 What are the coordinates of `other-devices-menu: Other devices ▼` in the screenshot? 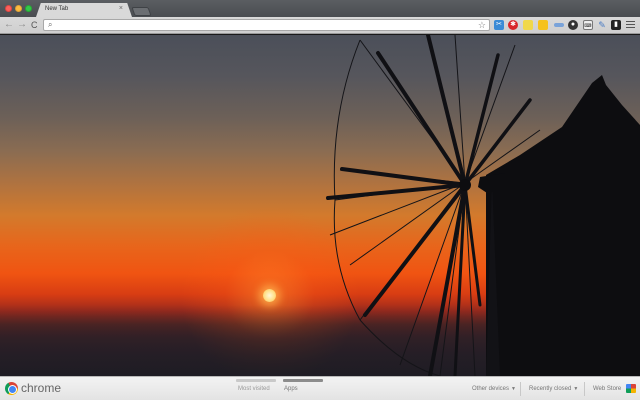 It's located at (494, 389).